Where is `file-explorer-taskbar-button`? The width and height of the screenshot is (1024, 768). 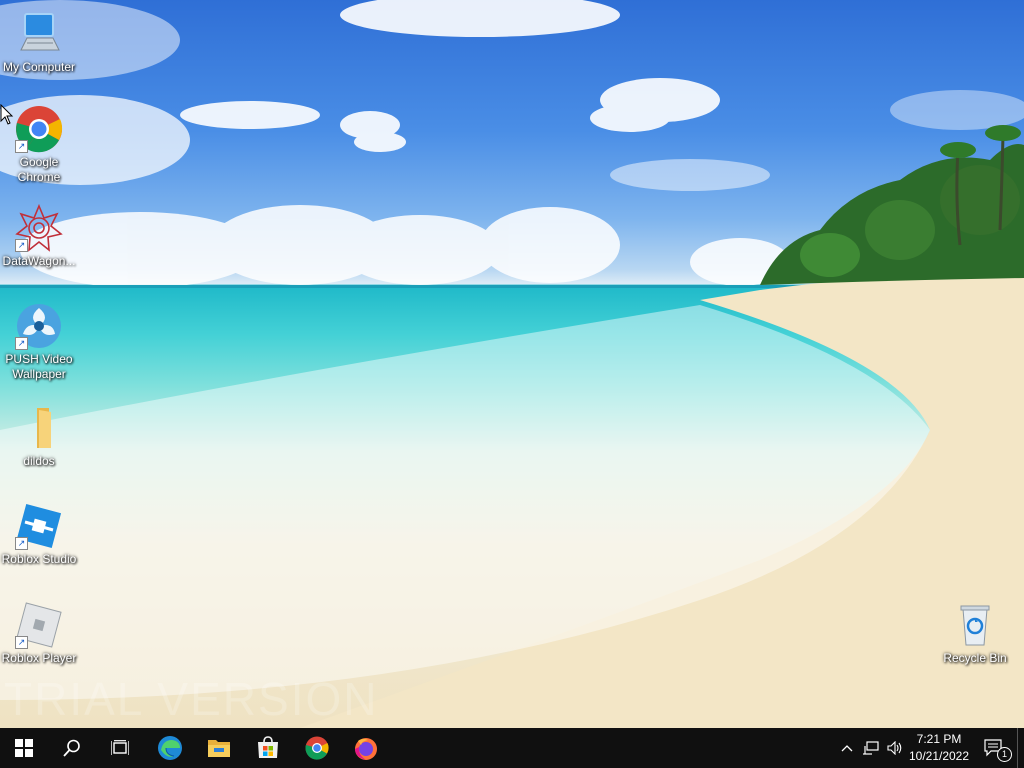
file-explorer-taskbar-button is located at coordinates (219, 748).